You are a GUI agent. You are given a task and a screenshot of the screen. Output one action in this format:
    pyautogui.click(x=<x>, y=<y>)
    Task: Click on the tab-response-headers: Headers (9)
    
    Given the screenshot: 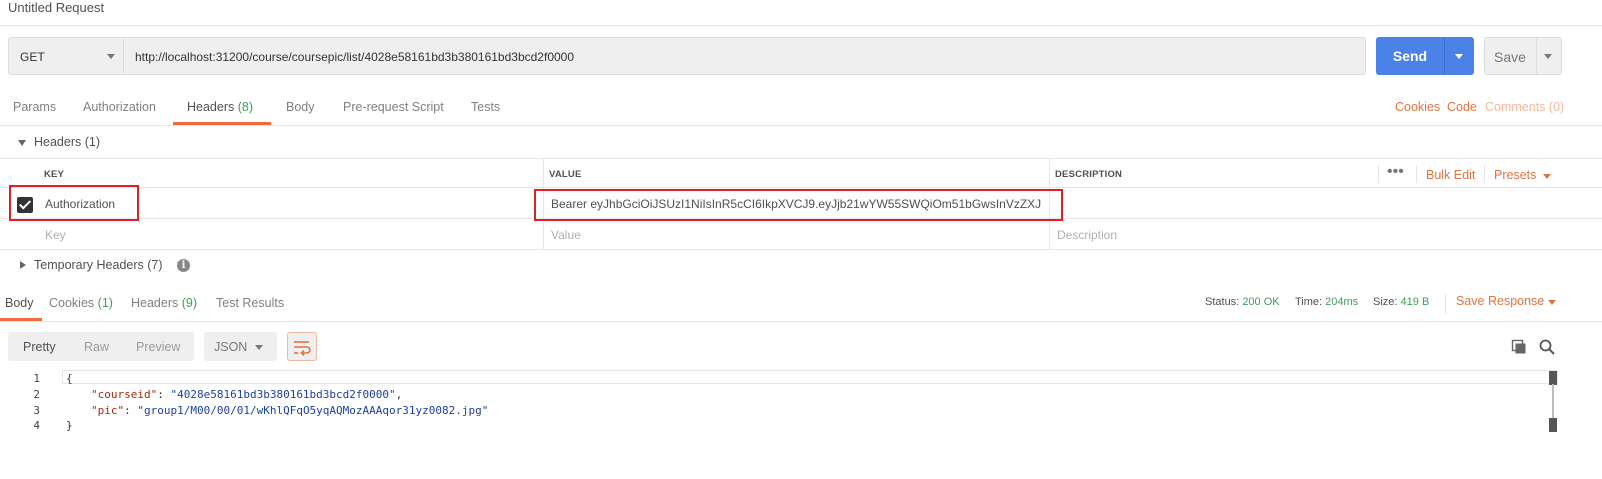 What is the action you would take?
    pyautogui.click(x=164, y=303)
    